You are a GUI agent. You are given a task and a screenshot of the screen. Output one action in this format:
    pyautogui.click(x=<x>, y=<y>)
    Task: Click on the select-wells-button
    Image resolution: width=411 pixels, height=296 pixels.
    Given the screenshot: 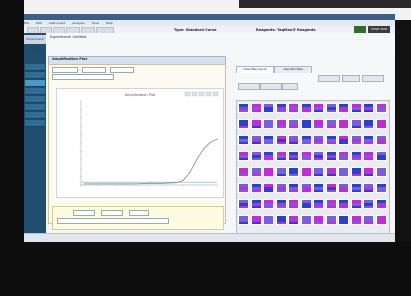 What is the action you would take?
    pyautogui.click(x=373, y=78)
    